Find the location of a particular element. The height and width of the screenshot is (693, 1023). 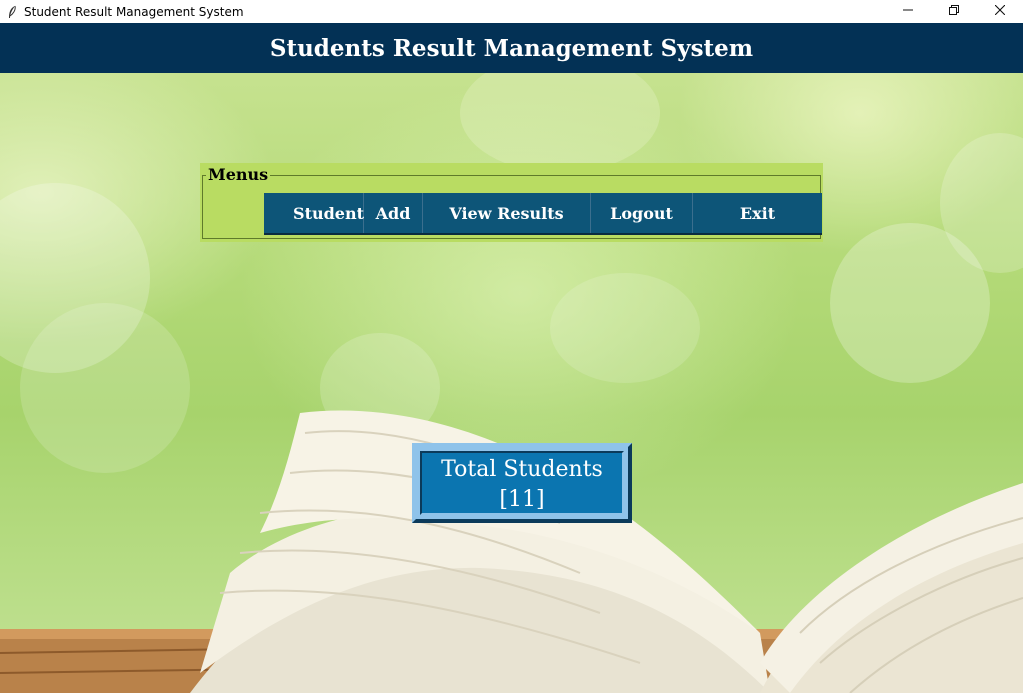

view-results-button-label: View Results is located at coordinates (506, 213).